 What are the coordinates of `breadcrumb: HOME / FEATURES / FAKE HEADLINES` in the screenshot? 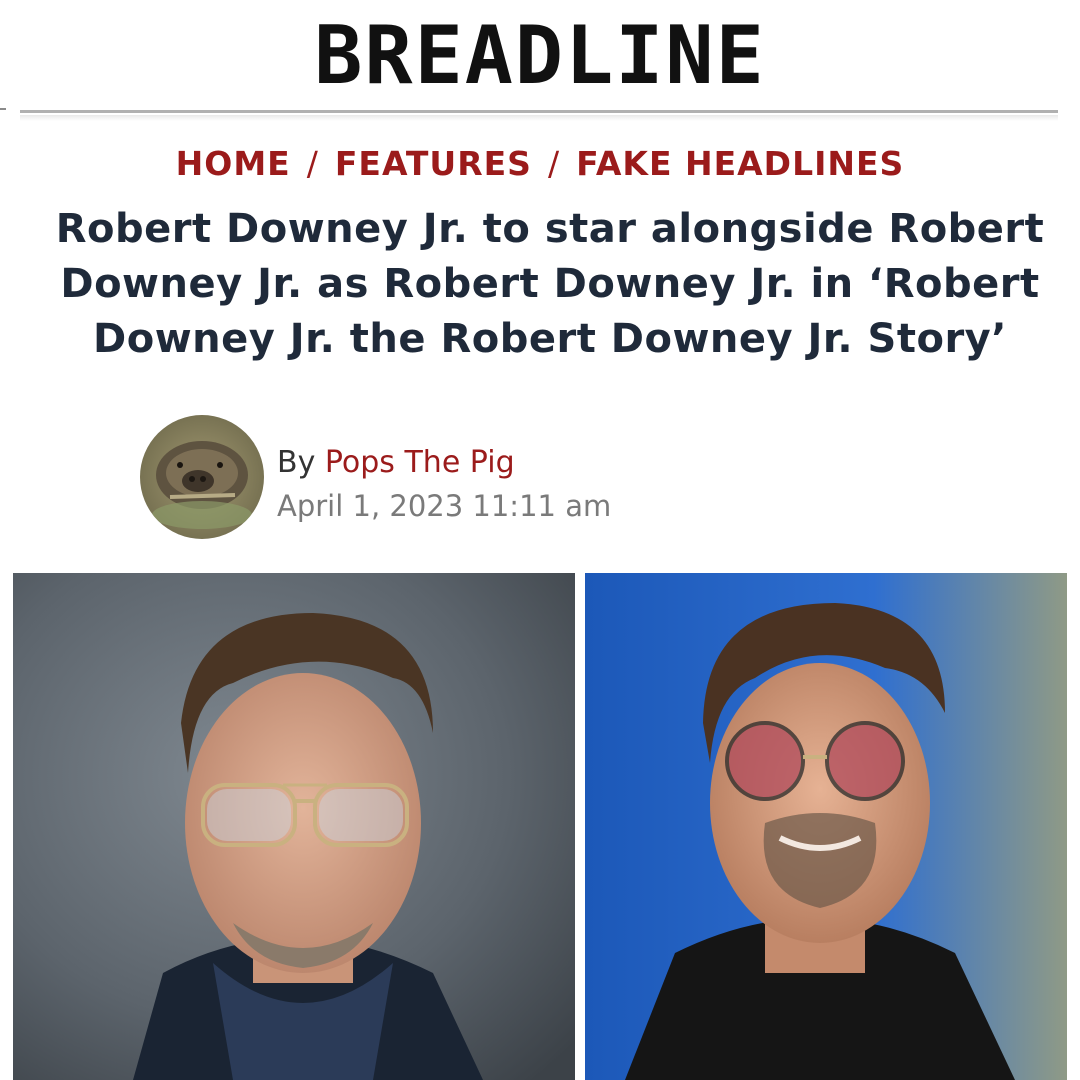 It's located at (540, 163).